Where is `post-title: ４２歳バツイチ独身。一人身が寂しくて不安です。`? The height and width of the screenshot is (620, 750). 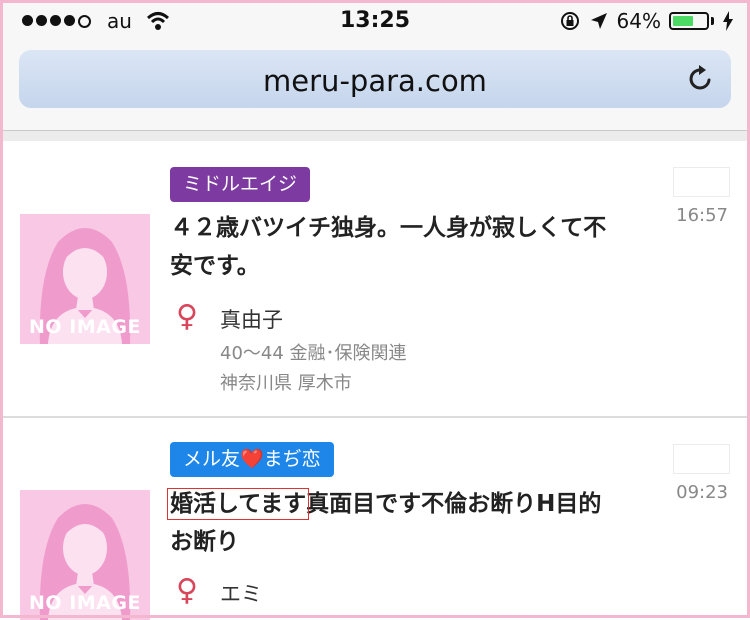 post-title: ４２歳バツイチ独身。一人身が寂しくて不安です。 is located at coordinates (395, 247).